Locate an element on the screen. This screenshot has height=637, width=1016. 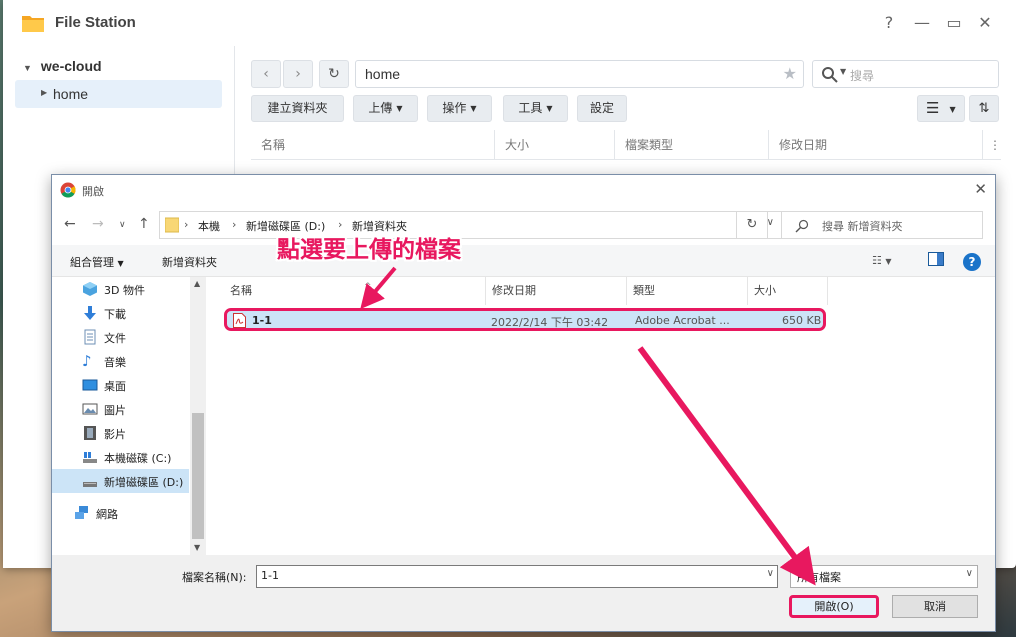
forward-button: › is located at coordinates (298, 74).